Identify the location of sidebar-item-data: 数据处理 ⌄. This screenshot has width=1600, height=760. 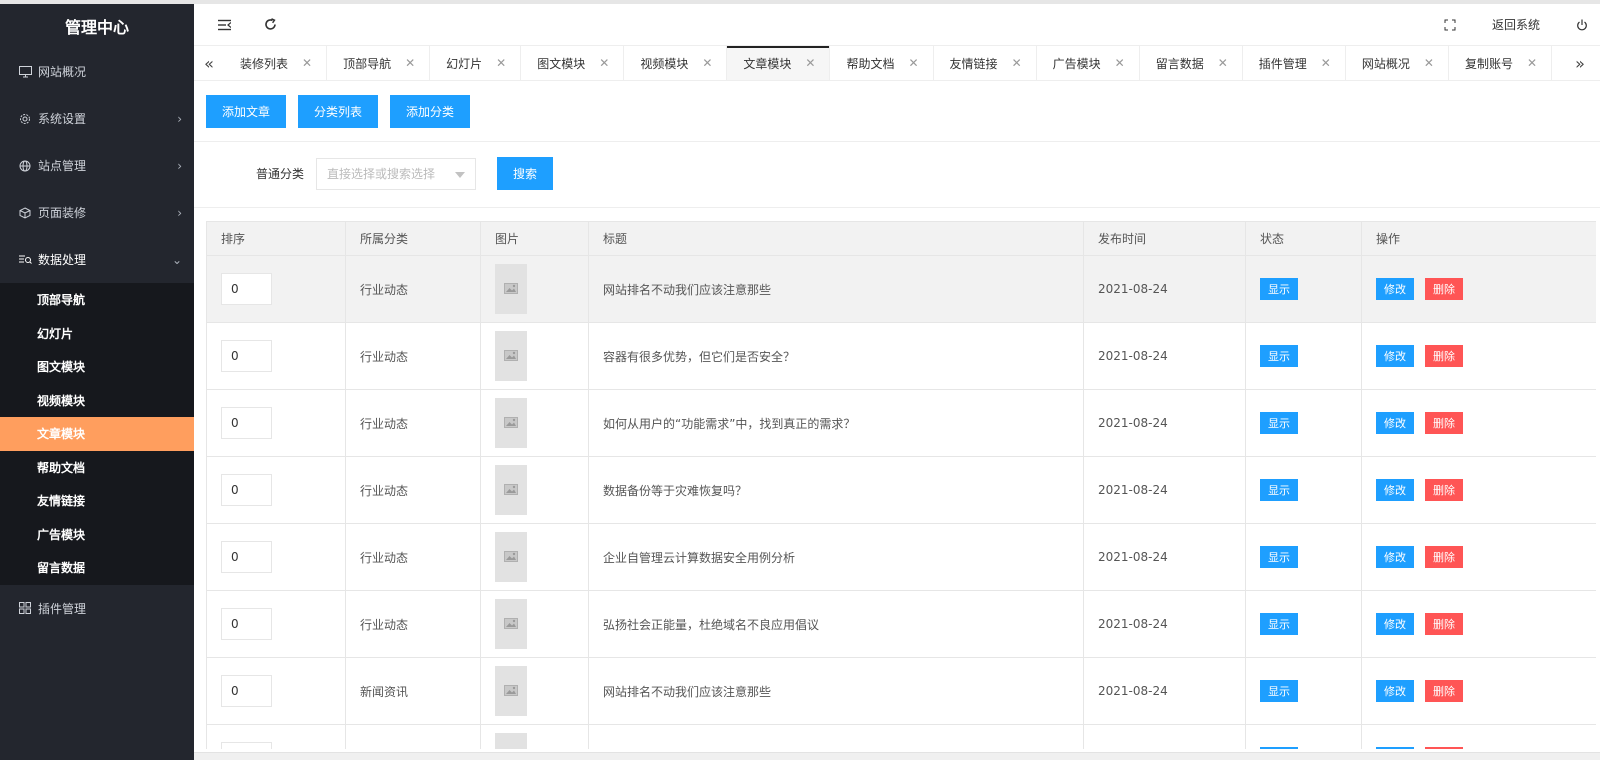
(97, 259).